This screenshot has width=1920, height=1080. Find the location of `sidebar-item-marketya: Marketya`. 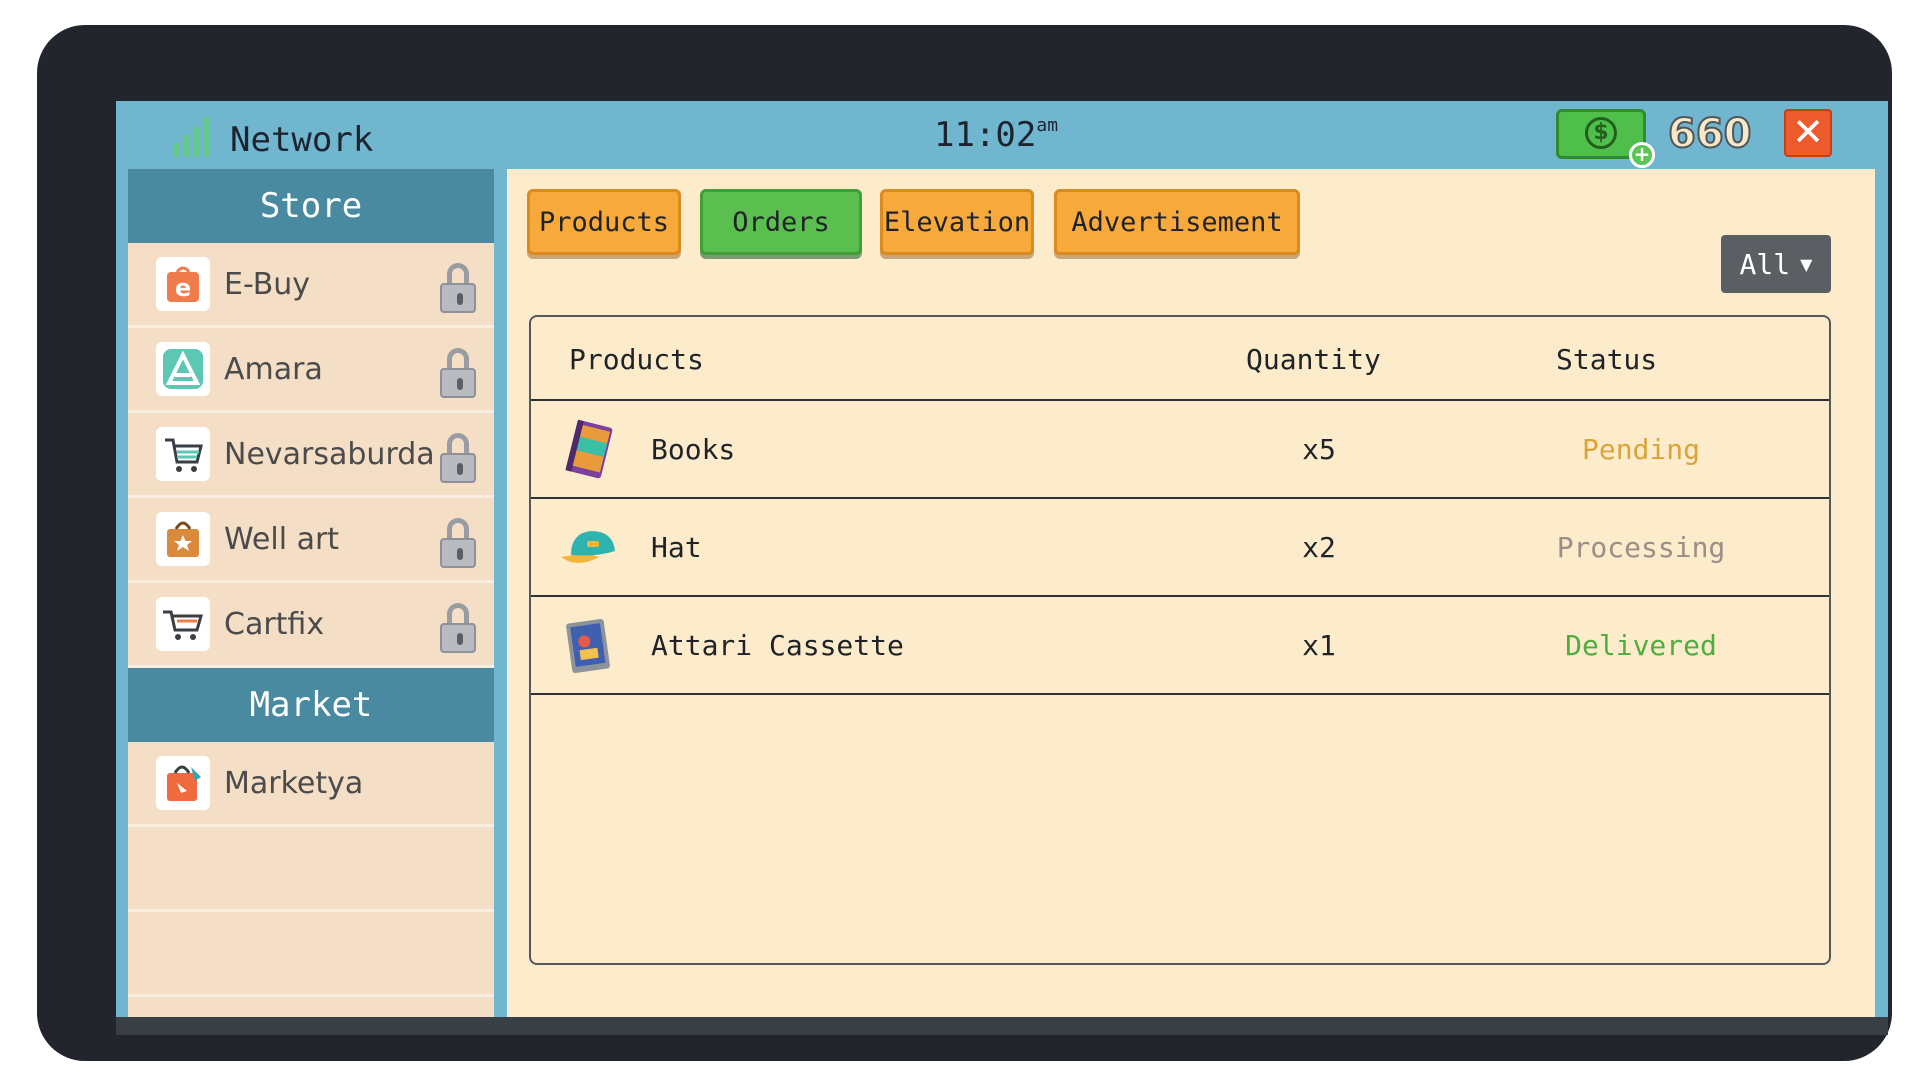

sidebar-item-marketya: Marketya is located at coordinates (311, 784).